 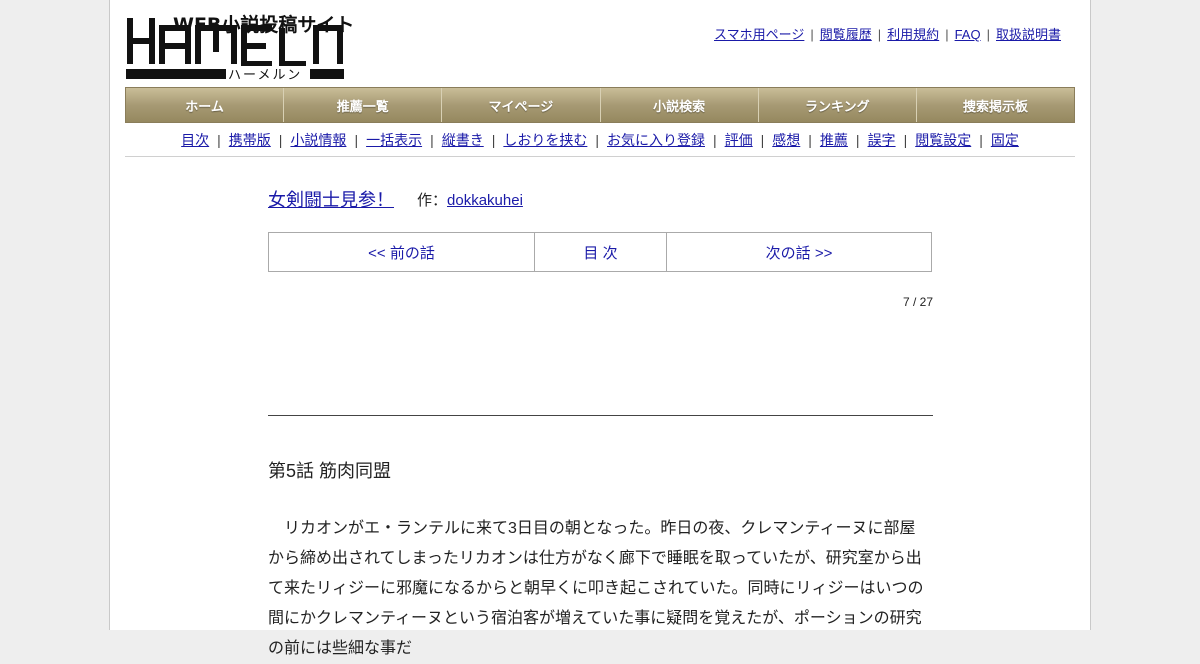 I want to click on subnav-toc: 目次, so click(x=195, y=140).